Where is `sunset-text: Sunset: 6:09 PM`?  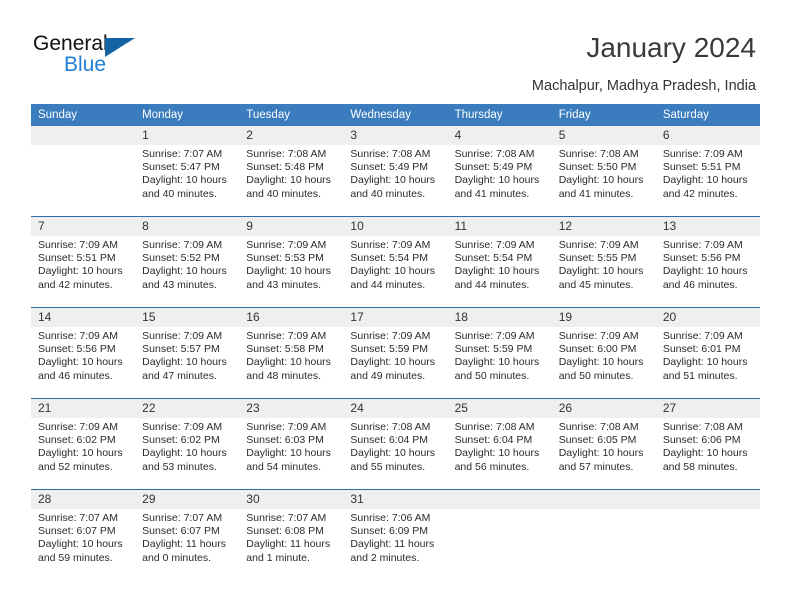
sunset-text: Sunset: 6:09 PM is located at coordinates (389, 531).